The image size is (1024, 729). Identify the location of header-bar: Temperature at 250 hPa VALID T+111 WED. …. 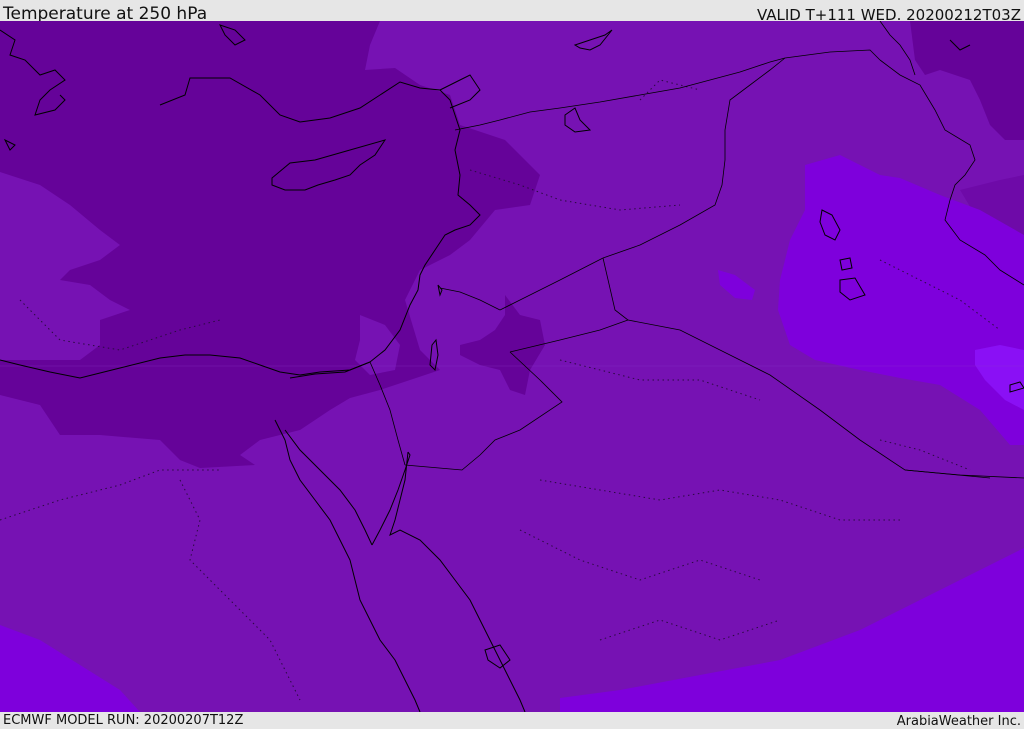
(512, 12).